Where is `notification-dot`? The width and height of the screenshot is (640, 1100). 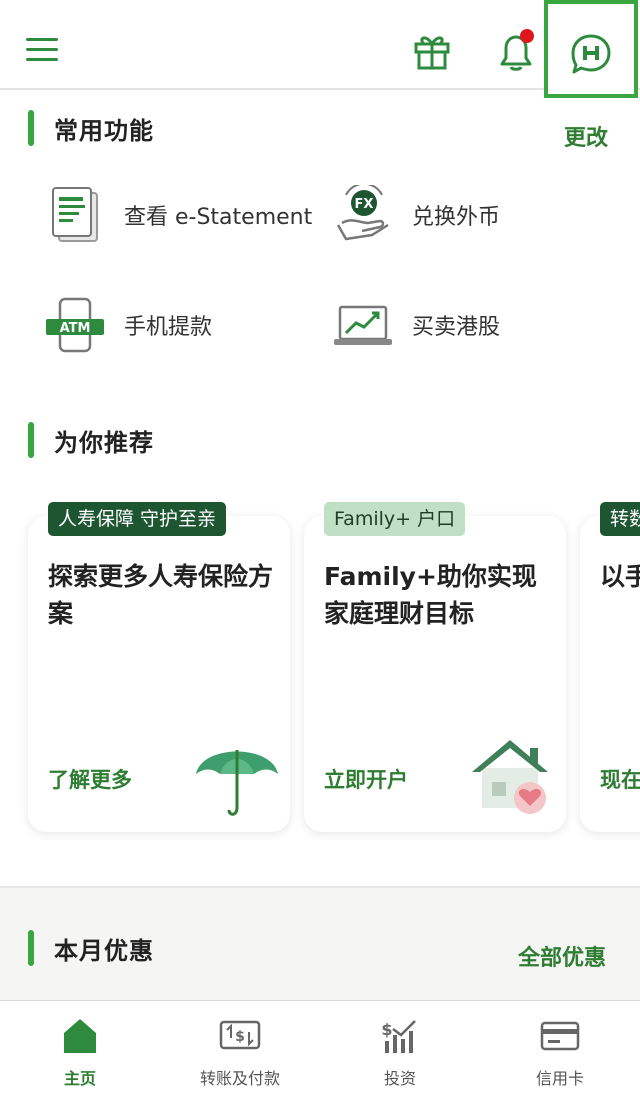
notification-dot is located at coordinates (527, 36).